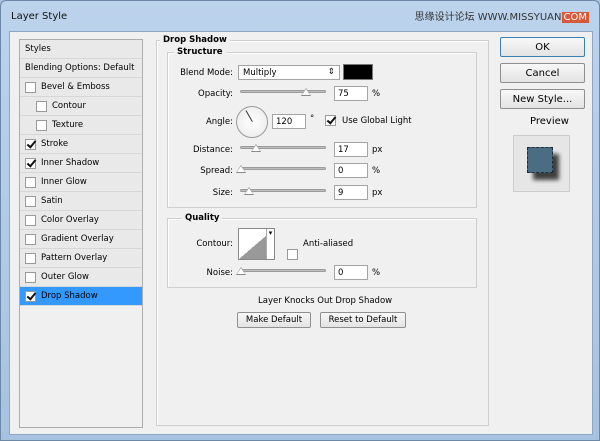 The height and width of the screenshot is (441, 600). I want to click on style-item-inner-glow: Inner Glow, so click(81, 182).